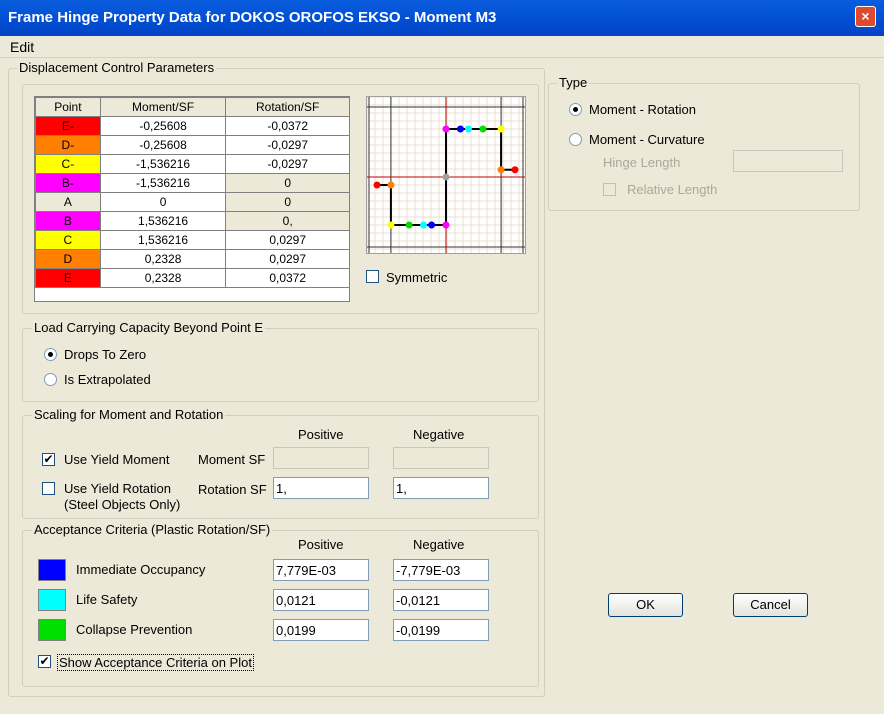 Image resolution: width=884 pixels, height=714 pixels. I want to click on point-cell: C, so click(68, 240).